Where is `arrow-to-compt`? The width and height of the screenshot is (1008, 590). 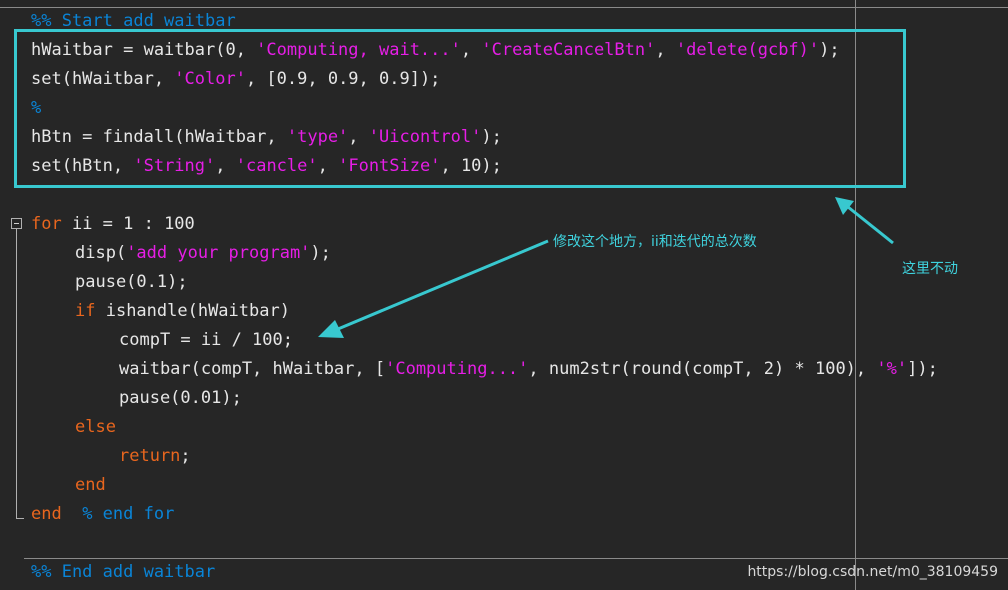
arrow-to-compt is located at coordinates (433, 288).